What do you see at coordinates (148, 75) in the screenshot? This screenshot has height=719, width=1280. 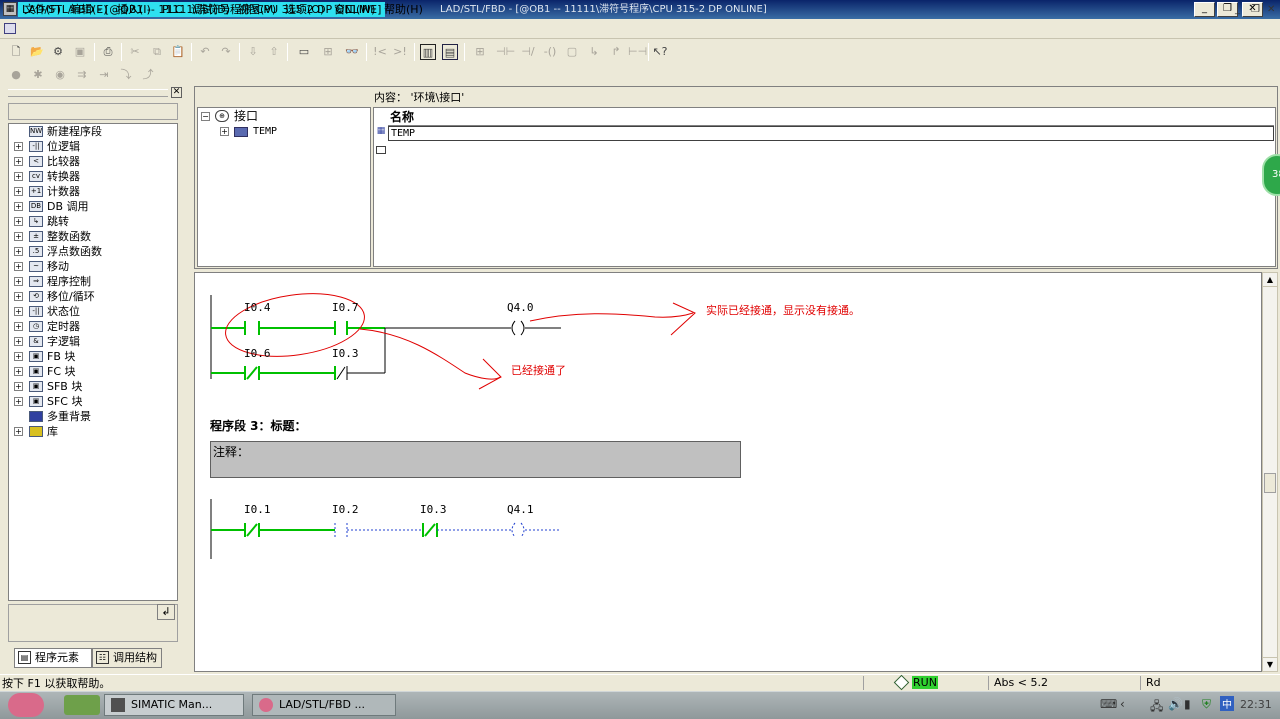 I see `step-out-icon: ⤴` at bounding box center [148, 75].